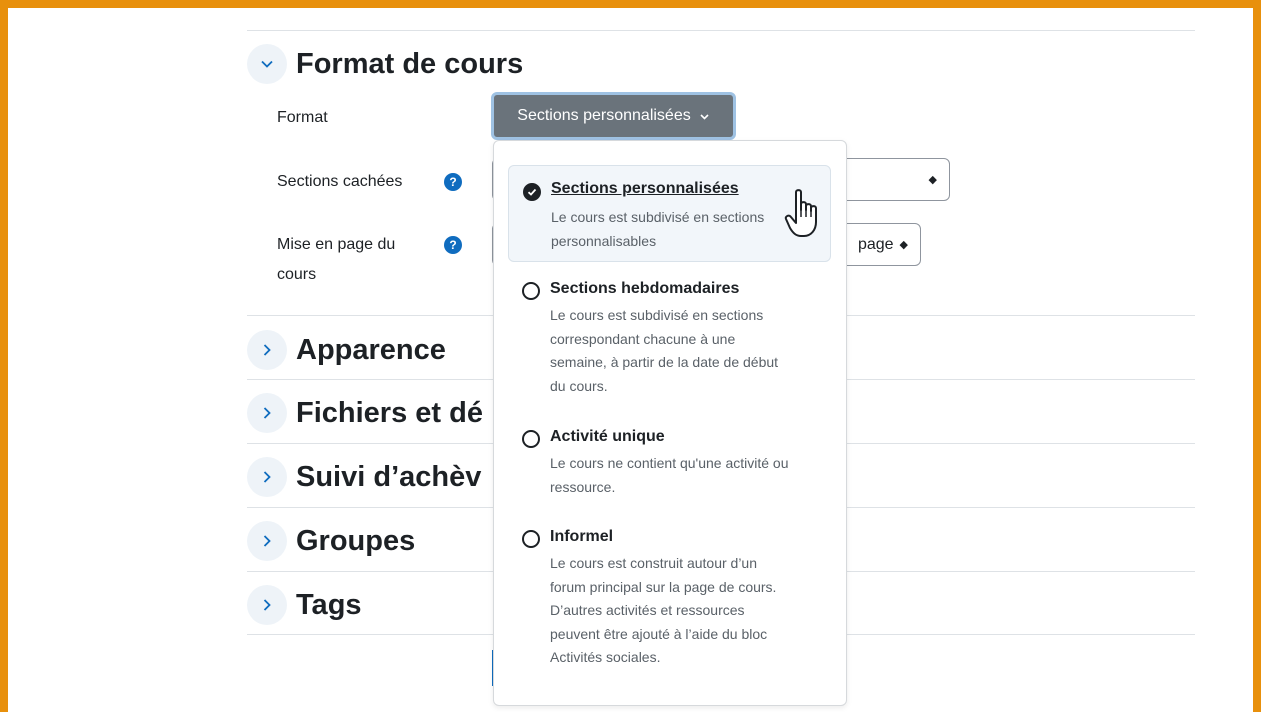 This screenshot has height=712, width=1261. I want to click on hidden-sections-label: Sections cachées, so click(340, 181).